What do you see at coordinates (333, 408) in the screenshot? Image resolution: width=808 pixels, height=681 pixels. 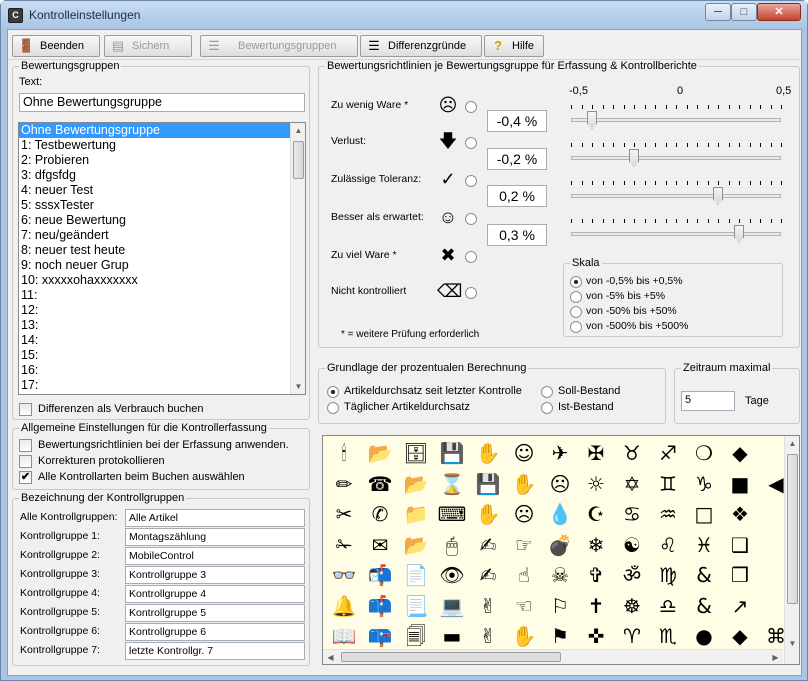 I see `grundlage-opt2-radio` at bounding box center [333, 408].